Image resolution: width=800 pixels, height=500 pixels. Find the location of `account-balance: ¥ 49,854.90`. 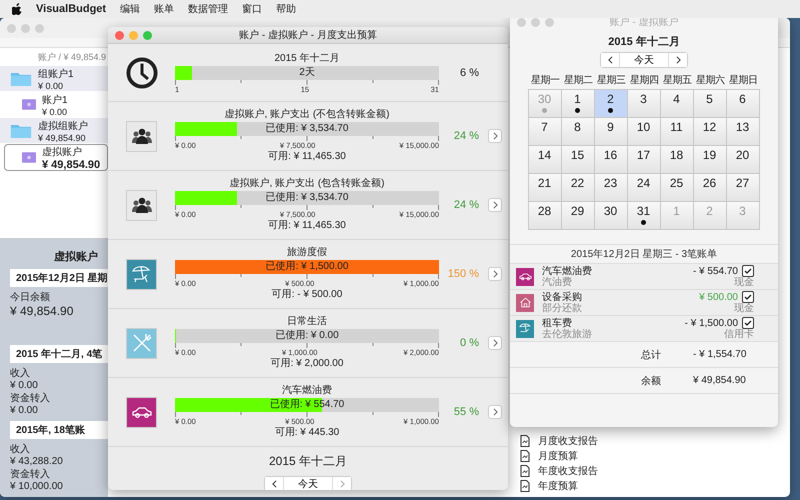

account-balance: ¥ 49,854.90 is located at coordinates (71, 164).